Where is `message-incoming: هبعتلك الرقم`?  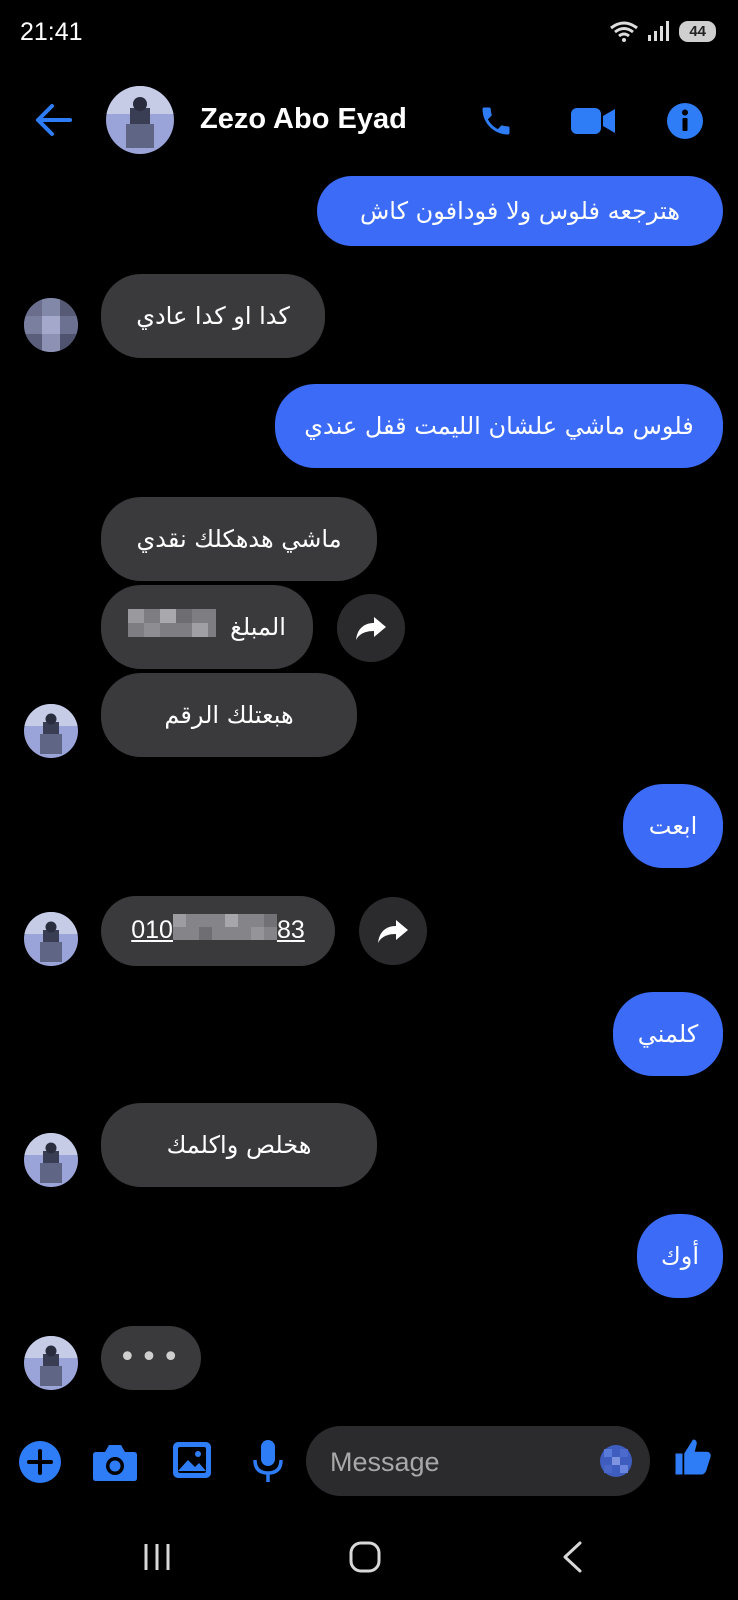 message-incoming: هبعتلك الرقم is located at coordinates (229, 715).